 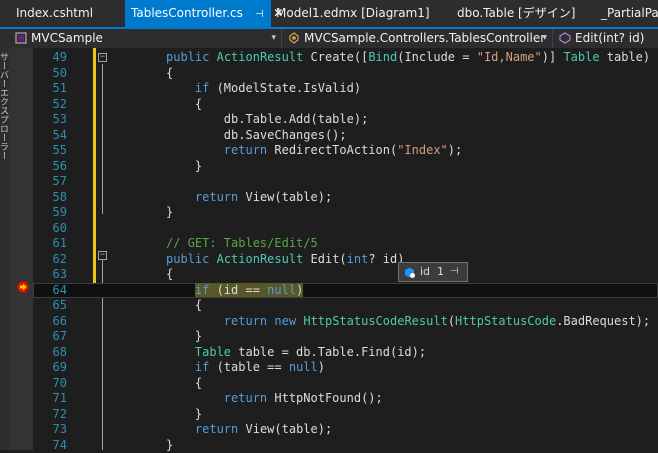 What do you see at coordinates (50, 260) in the screenshot?
I see `line-number: 62` at bounding box center [50, 260].